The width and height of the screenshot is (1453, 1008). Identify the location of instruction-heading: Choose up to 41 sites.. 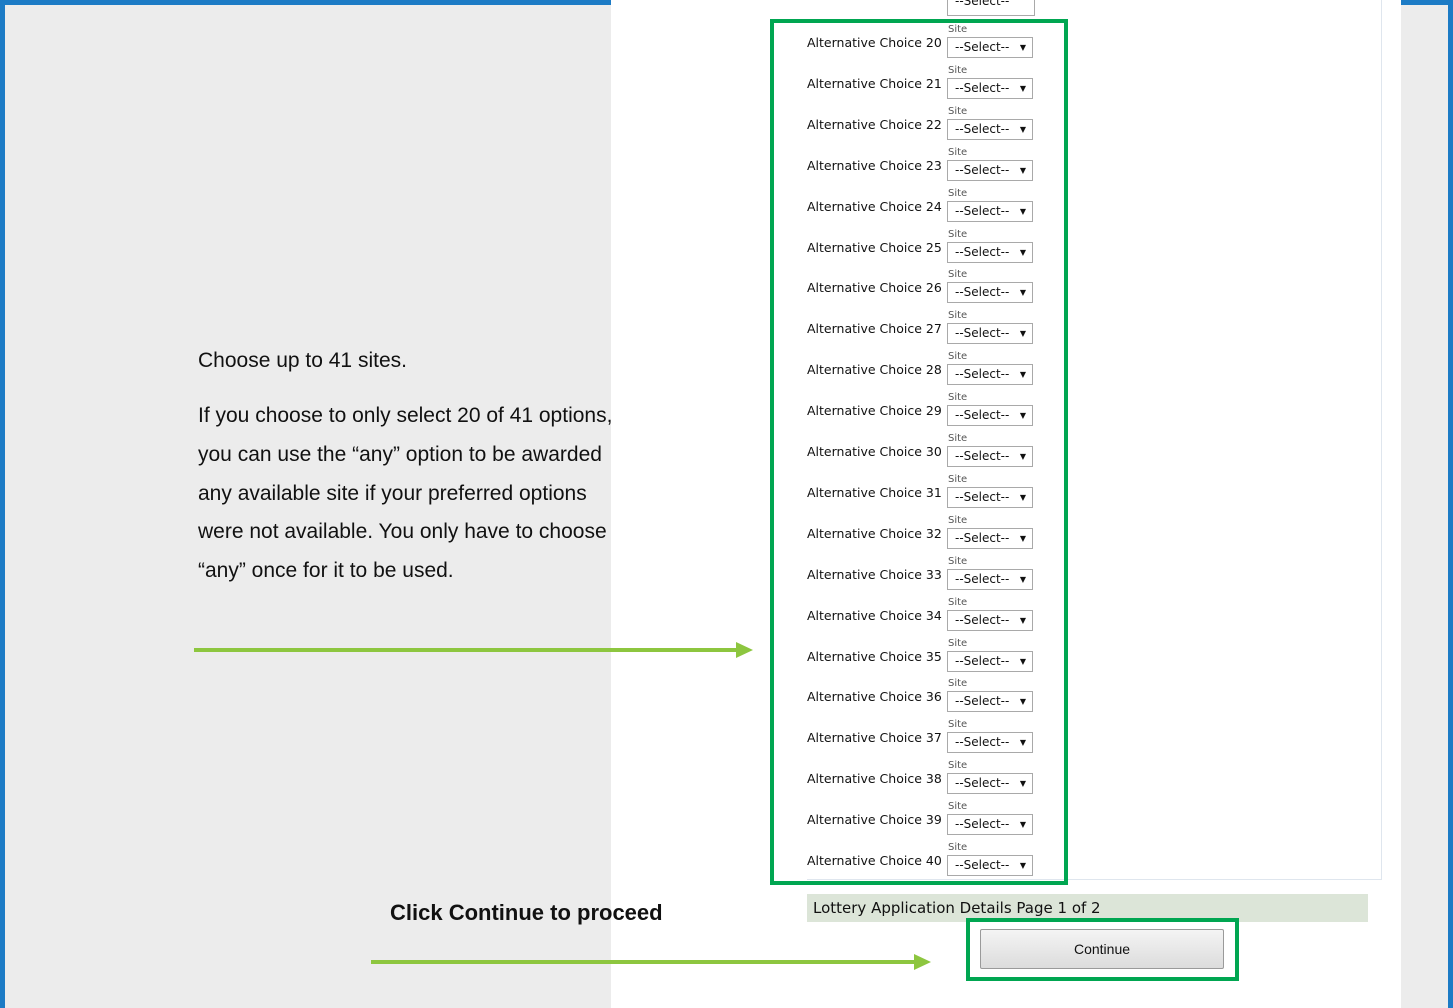
(302, 360).